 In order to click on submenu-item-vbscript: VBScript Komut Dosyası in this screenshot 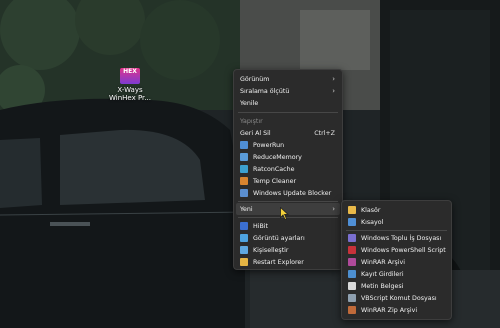, I will do `click(396, 298)`.